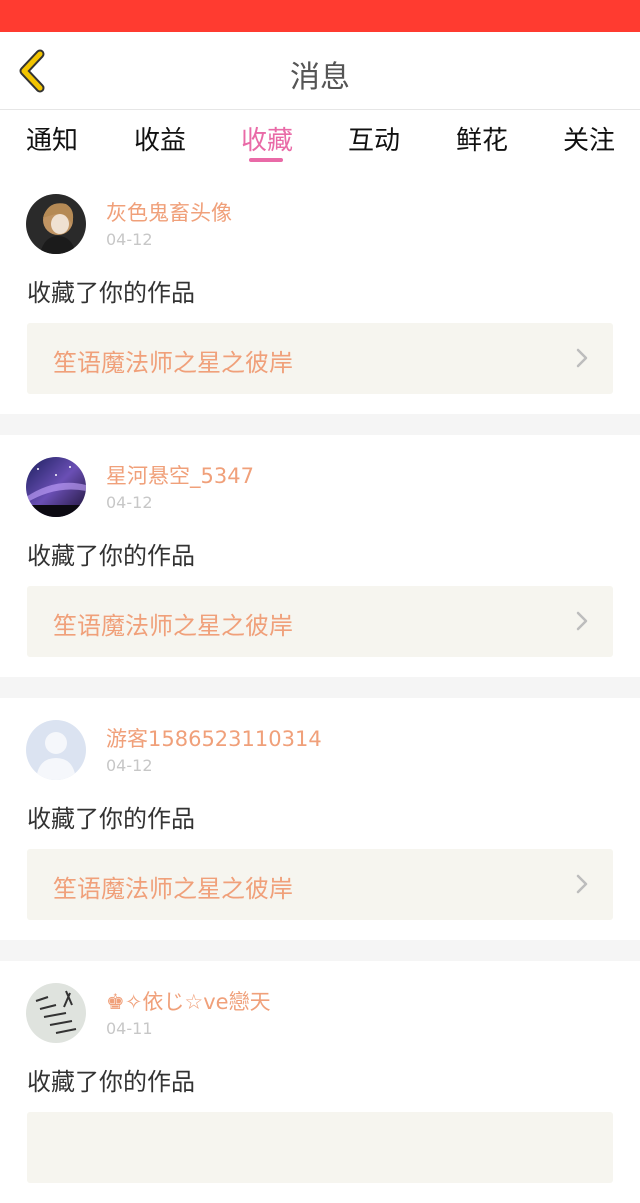 Image resolution: width=640 pixels, height=1203 pixels. What do you see at coordinates (267, 138) in the screenshot?
I see `tab-favorites: 收藏` at bounding box center [267, 138].